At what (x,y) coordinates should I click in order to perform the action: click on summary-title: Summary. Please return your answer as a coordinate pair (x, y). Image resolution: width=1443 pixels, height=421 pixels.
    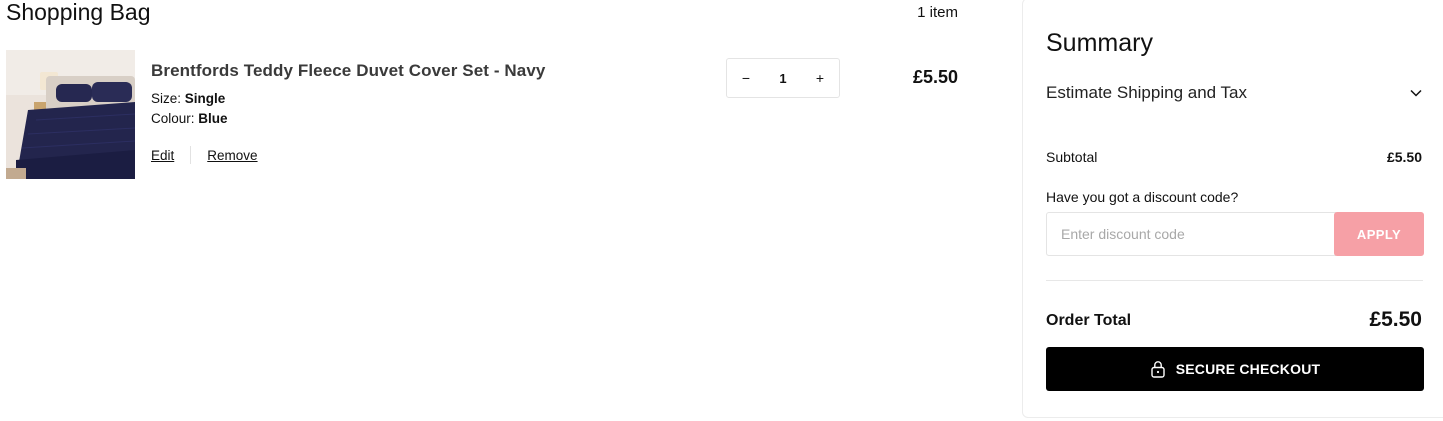
    Looking at the image, I should click on (1099, 43).